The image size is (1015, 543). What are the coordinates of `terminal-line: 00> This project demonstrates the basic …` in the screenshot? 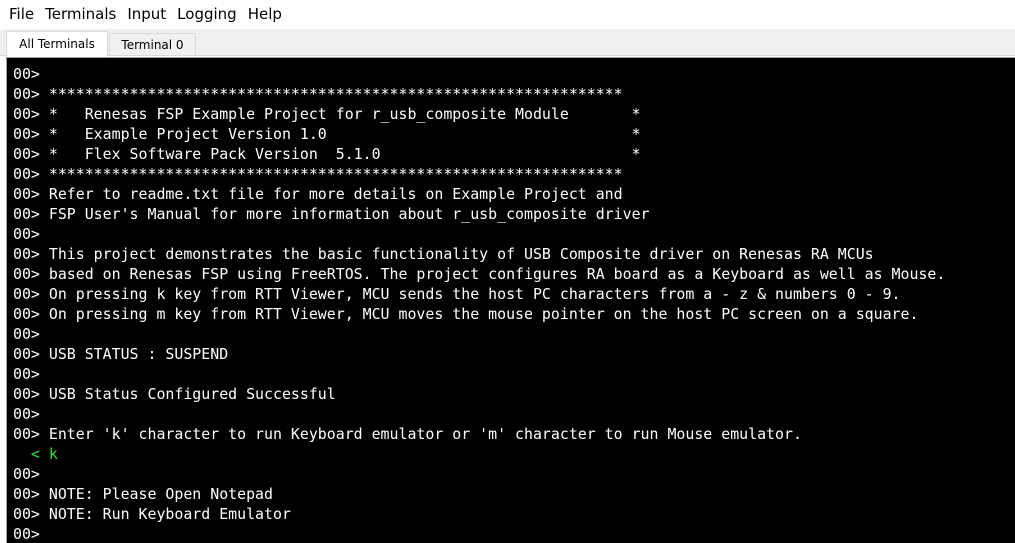 It's located at (443, 254).